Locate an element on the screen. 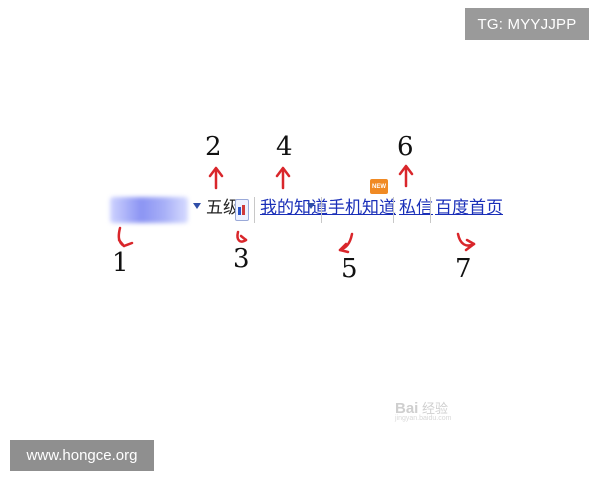 The image size is (600, 480). annotation-arrows is located at coordinates (296, 209).